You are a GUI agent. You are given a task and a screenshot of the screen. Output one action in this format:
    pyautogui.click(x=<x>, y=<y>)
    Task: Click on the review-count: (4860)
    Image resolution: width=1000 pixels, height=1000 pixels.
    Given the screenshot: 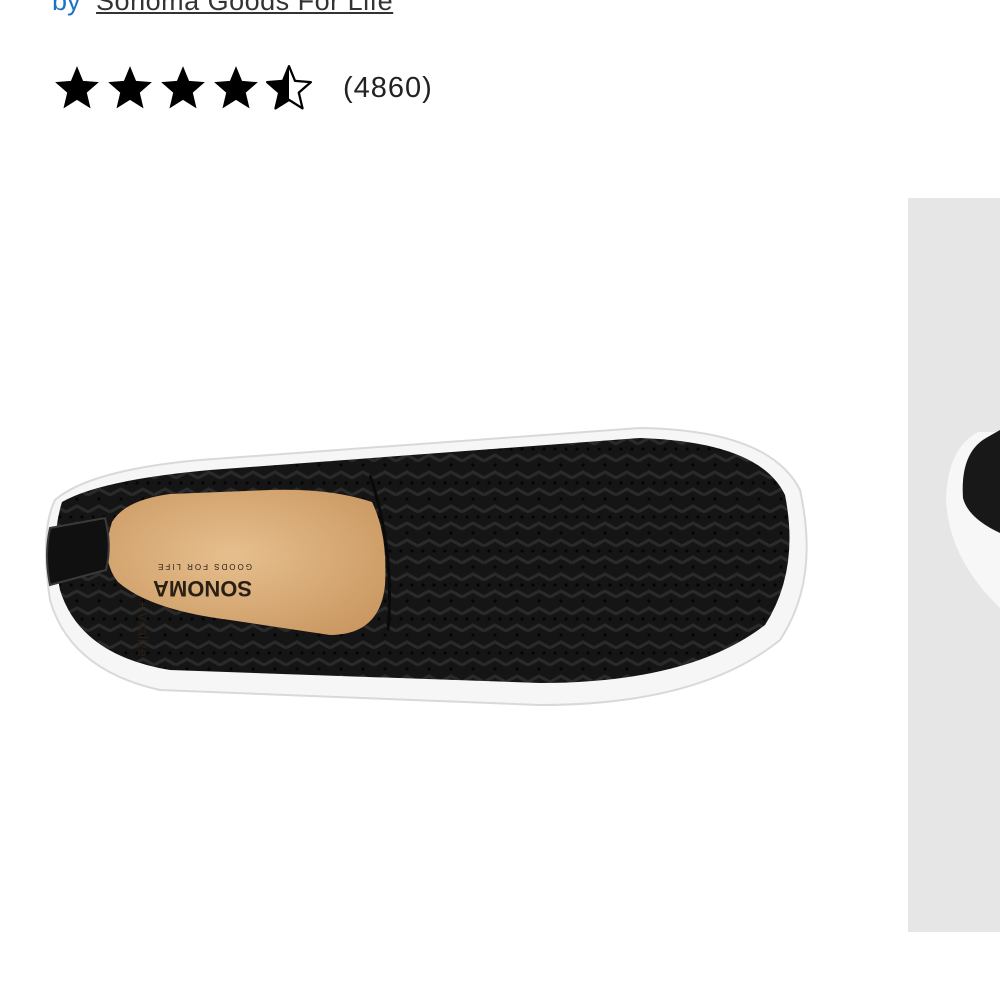 What is the action you would take?
    pyautogui.click(x=388, y=88)
    